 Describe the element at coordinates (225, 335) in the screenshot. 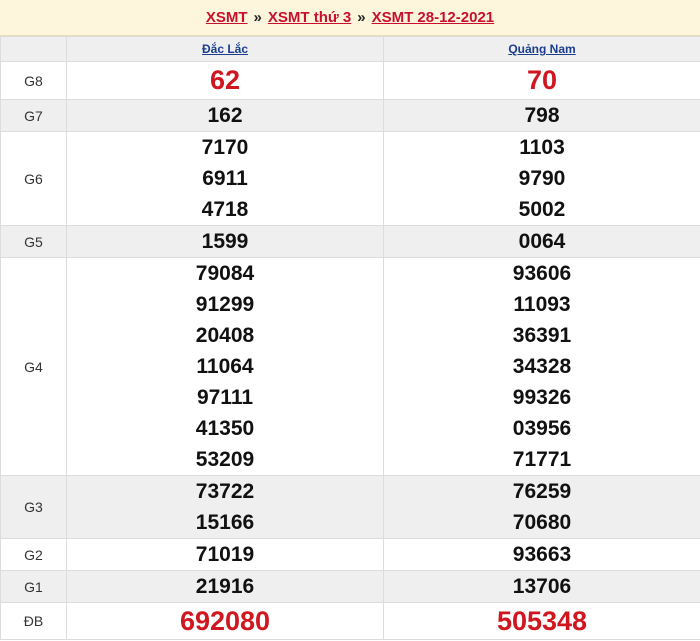

I see `result-number: 20408` at that location.